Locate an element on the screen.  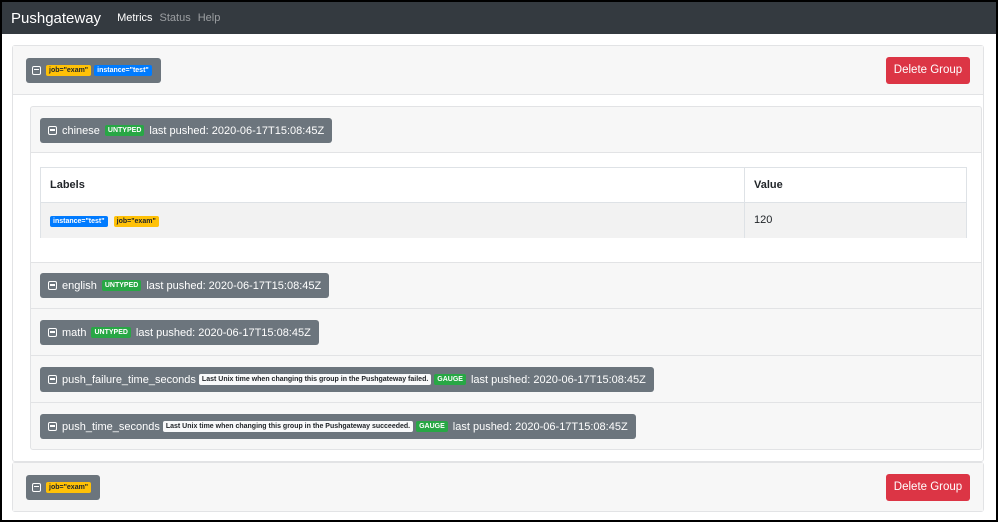
column-header-labels: Labels is located at coordinates (392, 185).